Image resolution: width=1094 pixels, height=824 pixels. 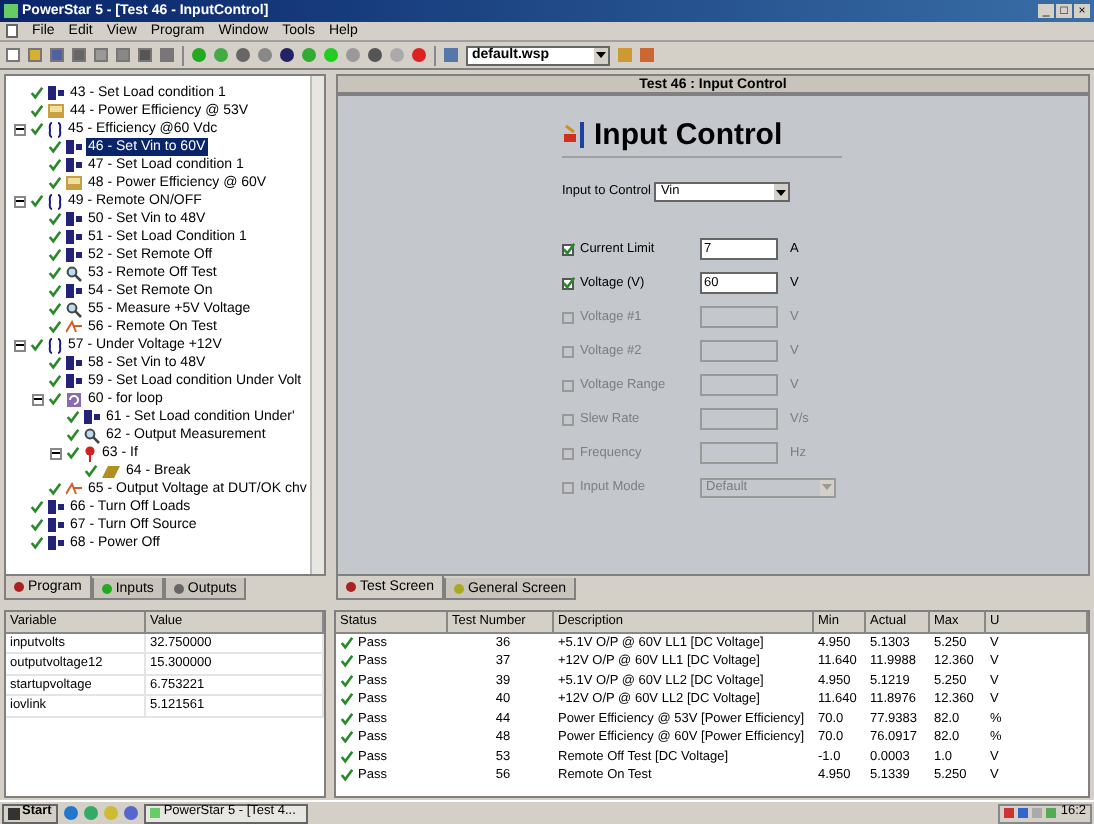 What do you see at coordinates (12, 31) in the screenshot?
I see `doc-icon` at bounding box center [12, 31].